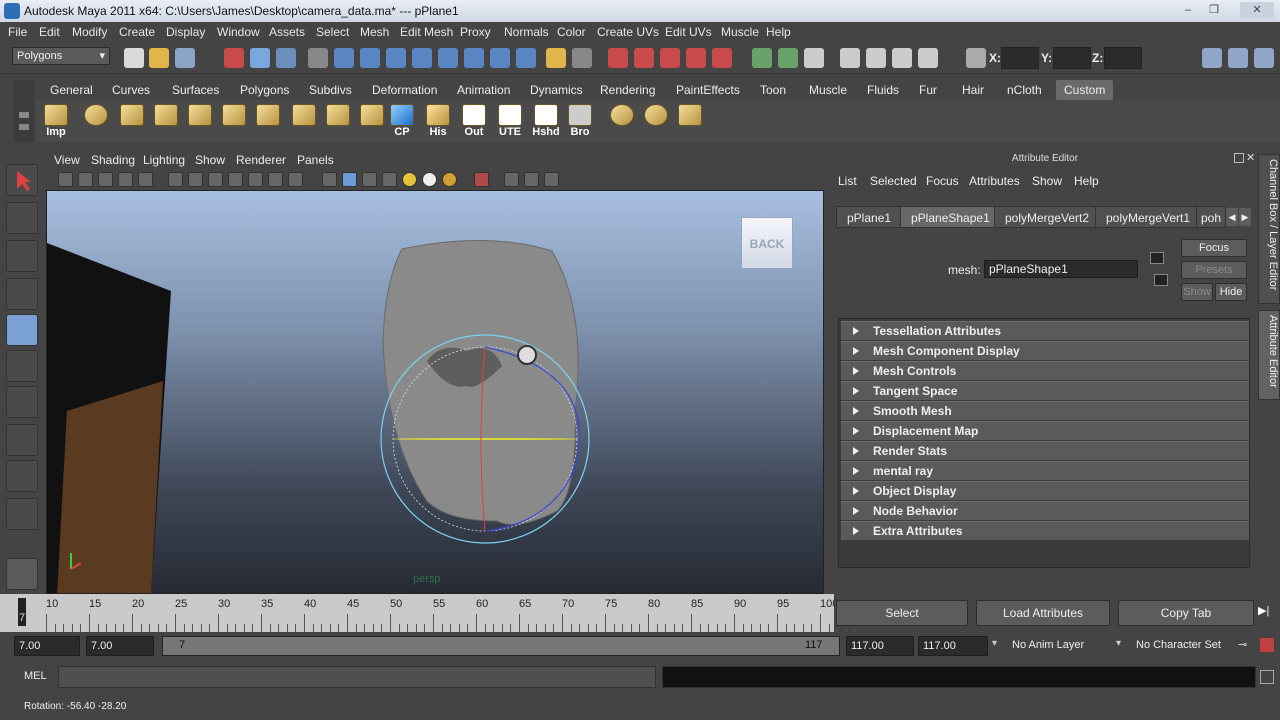 The height and width of the screenshot is (720, 1280). I want to click on all-lights-icon, so click(429, 179).